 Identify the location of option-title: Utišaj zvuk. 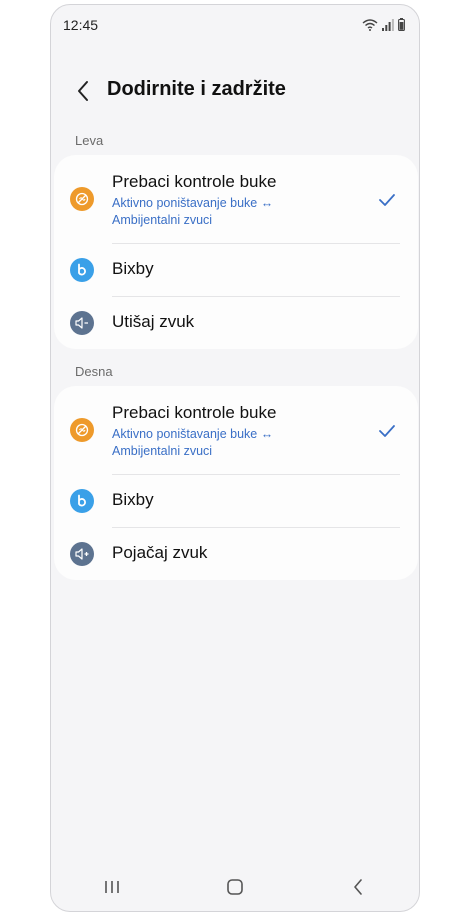
(153, 321).